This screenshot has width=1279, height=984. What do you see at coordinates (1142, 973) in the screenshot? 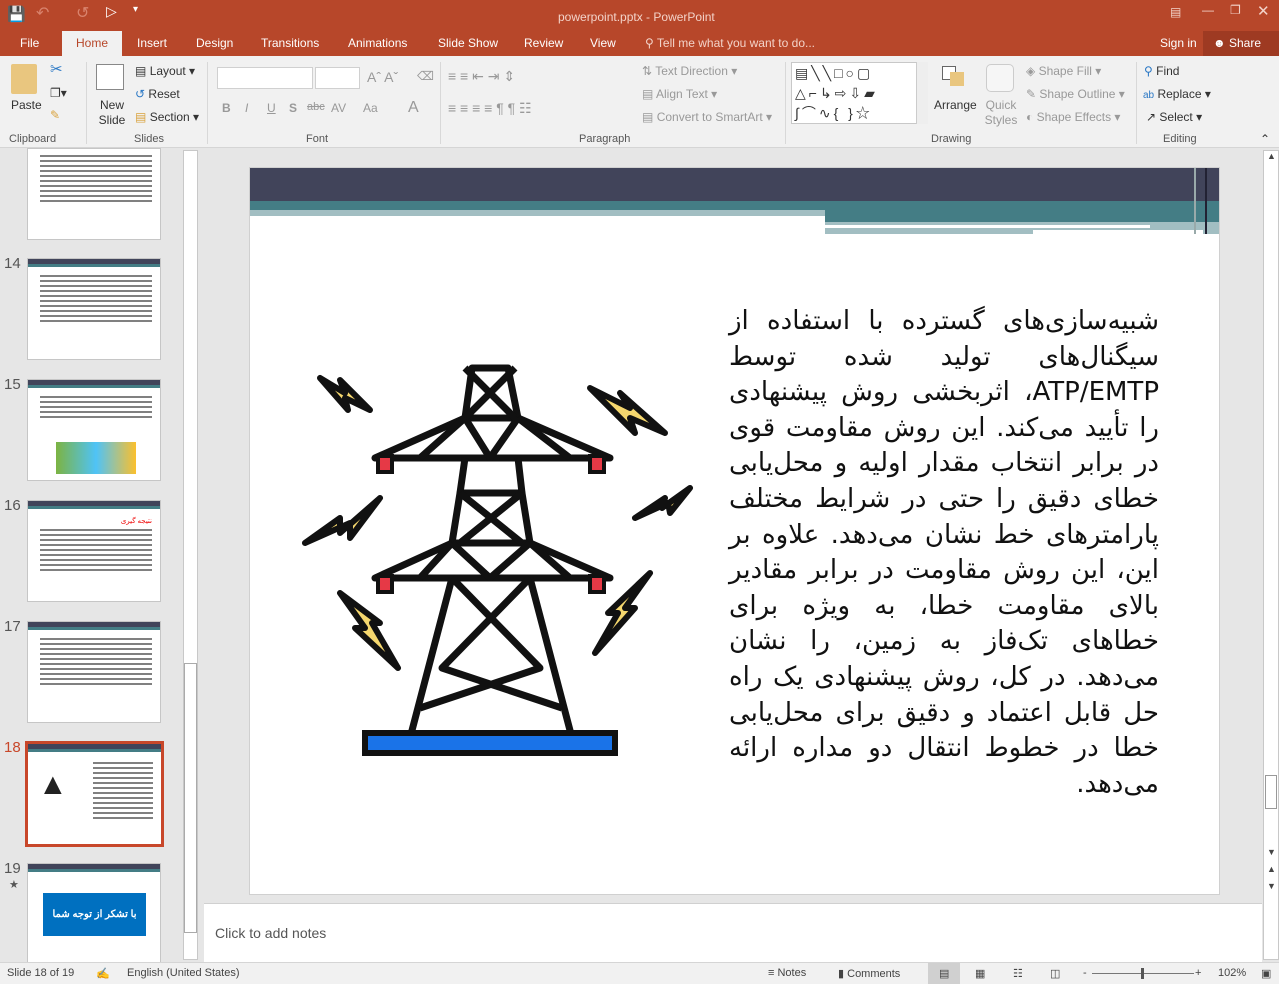
I see `zoom-slider-thumb` at bounding box center [1142, 973].